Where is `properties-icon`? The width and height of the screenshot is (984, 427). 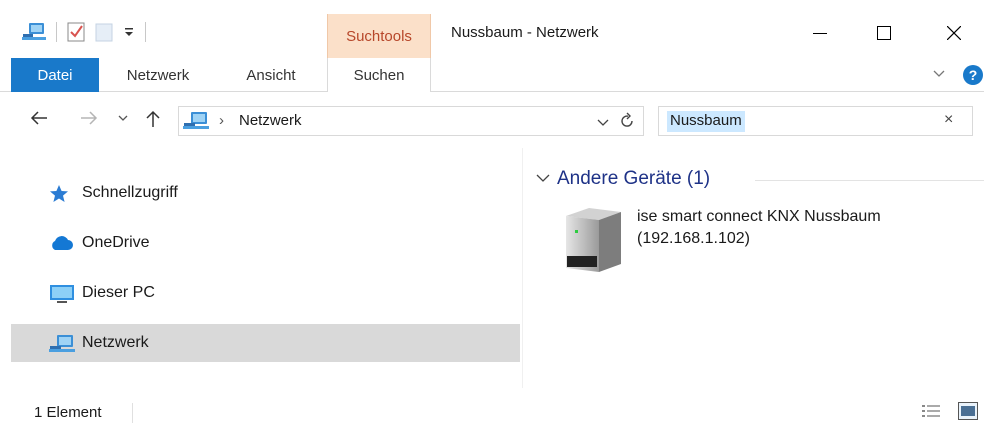
properties-icon is located at coordinates (76, 32).